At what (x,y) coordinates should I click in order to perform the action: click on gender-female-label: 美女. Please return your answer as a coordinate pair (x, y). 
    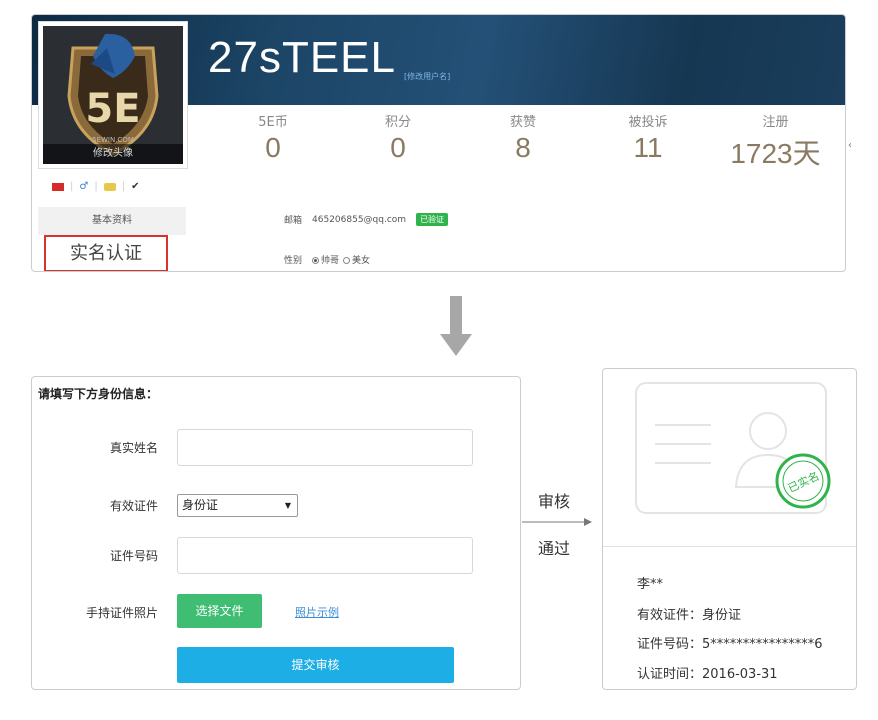
    Looking at the image, I should click on (361, 261).